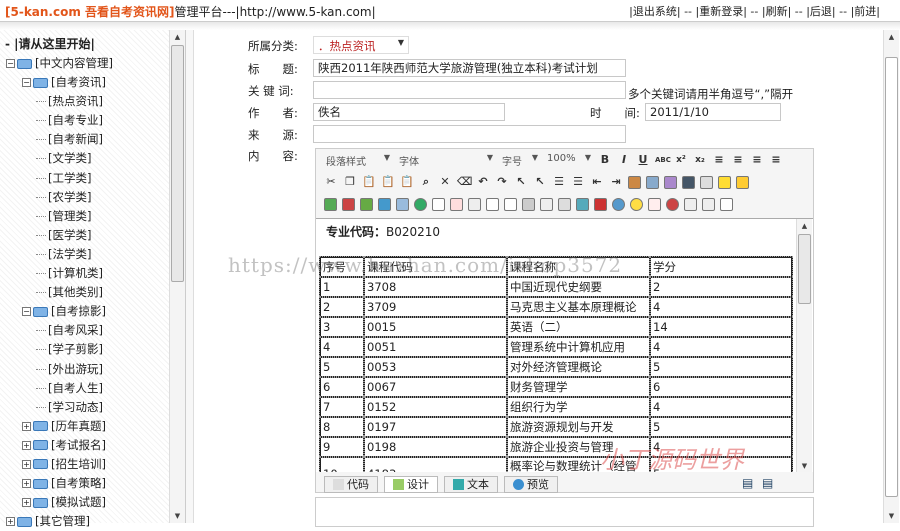 This screenshot has width=900, height=531. Describe the element at coordinates (483, 182) in the screenshot. I see `undo-icon: ↶` at that location.